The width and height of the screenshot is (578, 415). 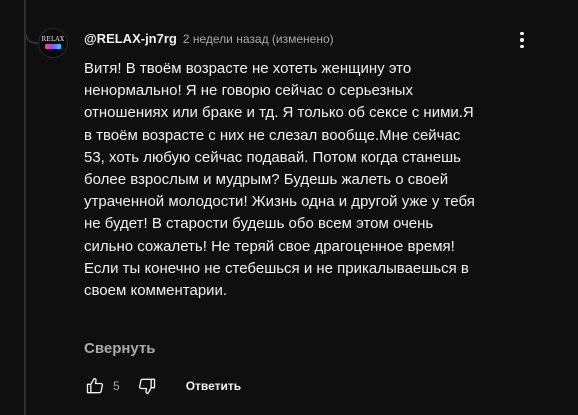 What do you see at coordinates (258, 39) in the screenshot?
I see `comment-timestamp: 2 недели назад (изменено)` at bounding box center [258, 39].